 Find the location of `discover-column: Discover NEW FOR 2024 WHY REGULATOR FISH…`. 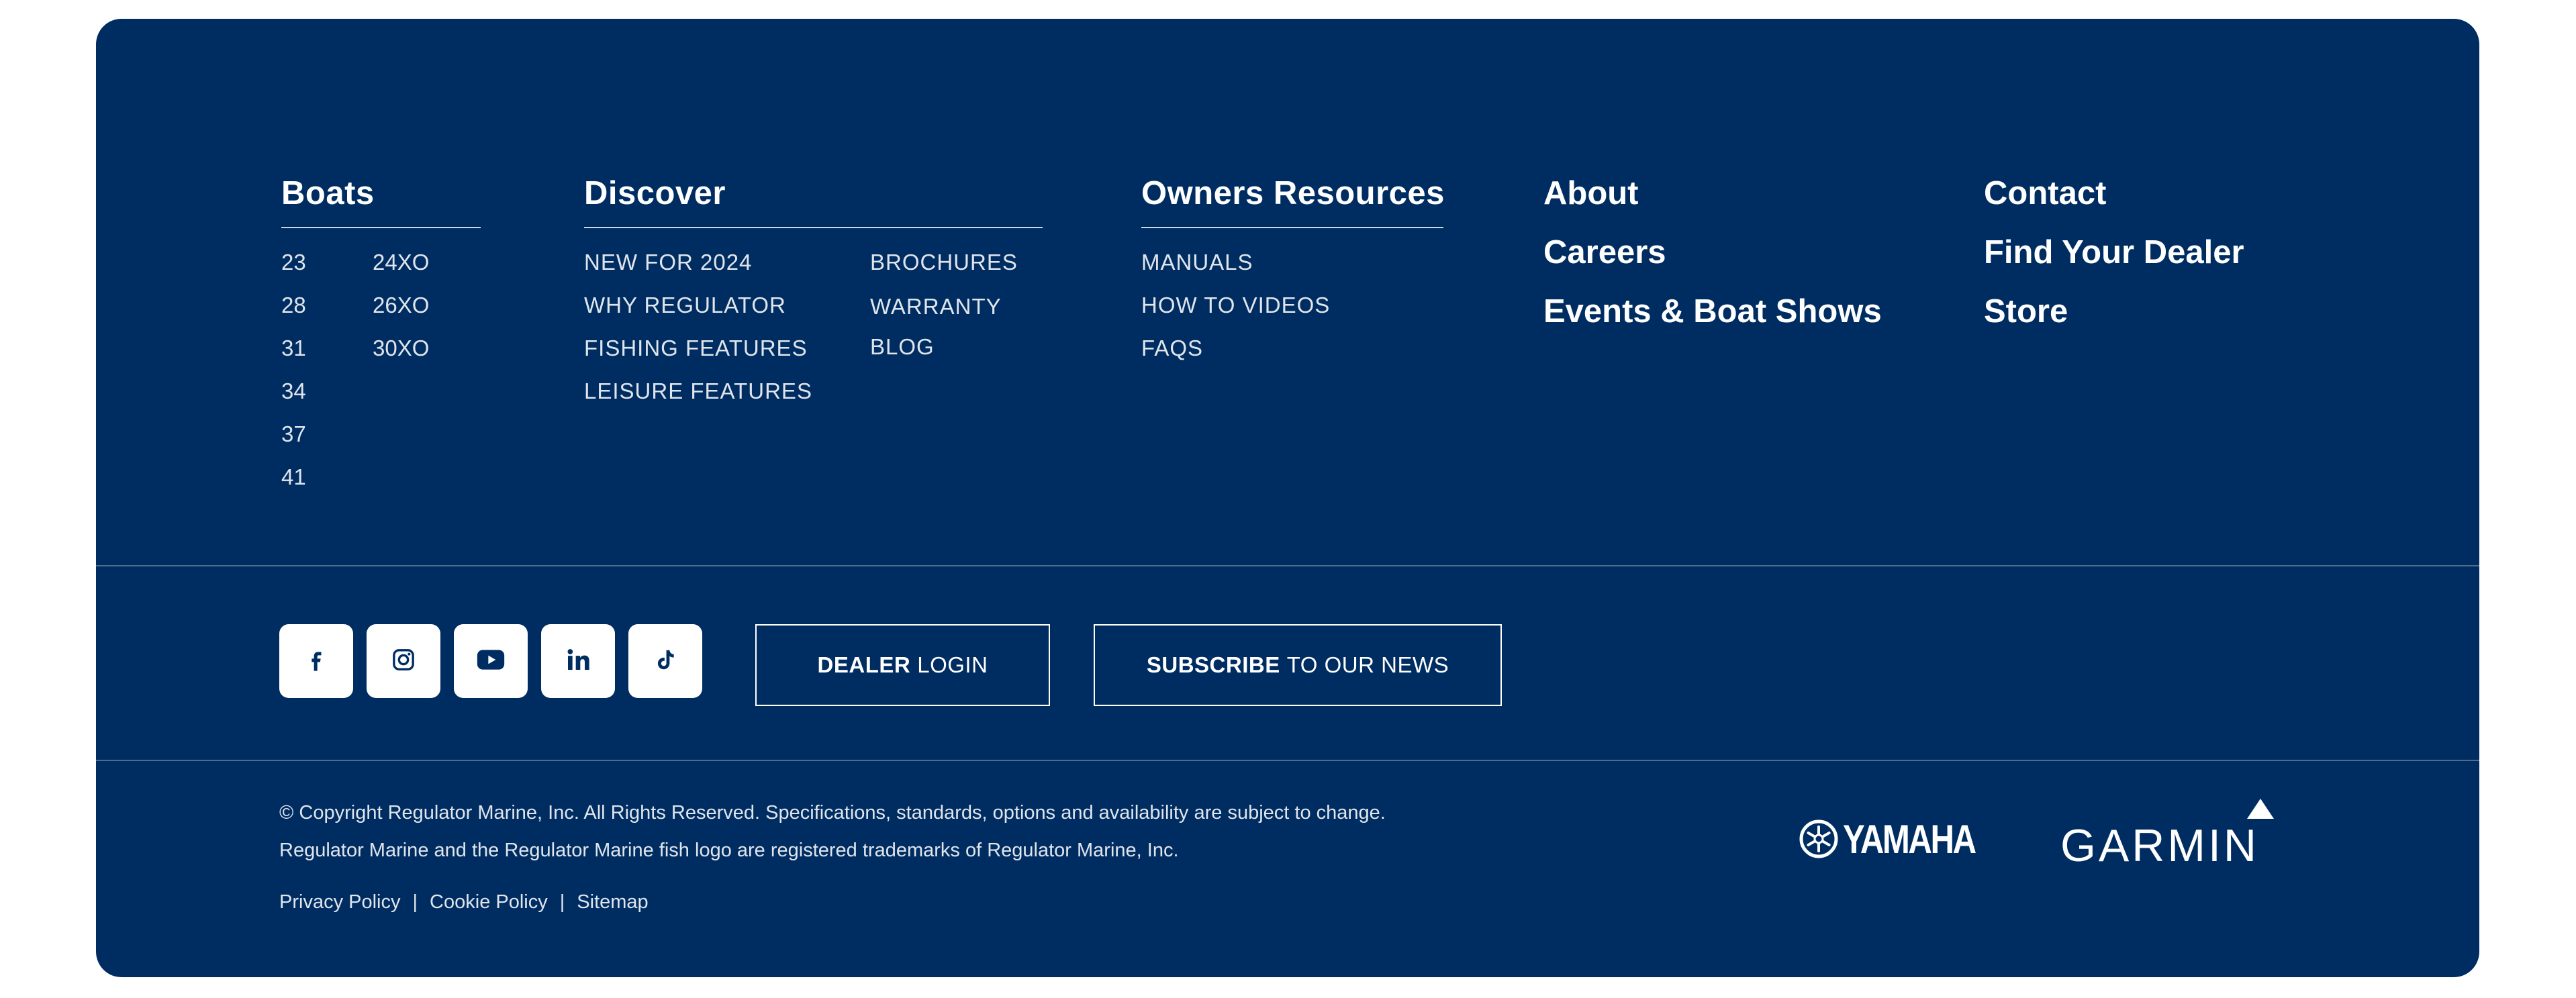

discover-column: Discover NEW FOR 2024 WHY REGULATOR FISH… is located at coordinates (814, 289).